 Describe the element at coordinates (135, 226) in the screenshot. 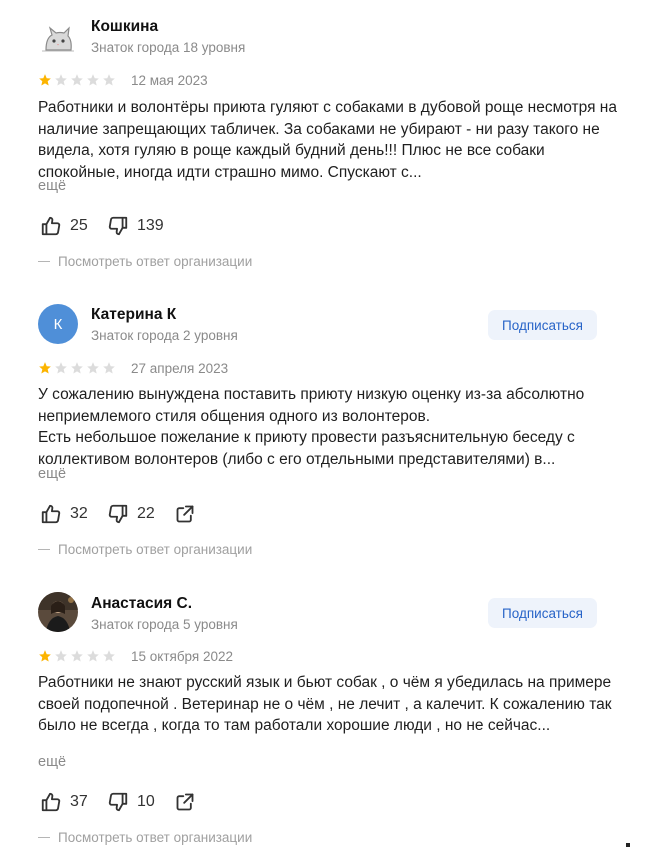

I see `dislike-button: 139` at that location.